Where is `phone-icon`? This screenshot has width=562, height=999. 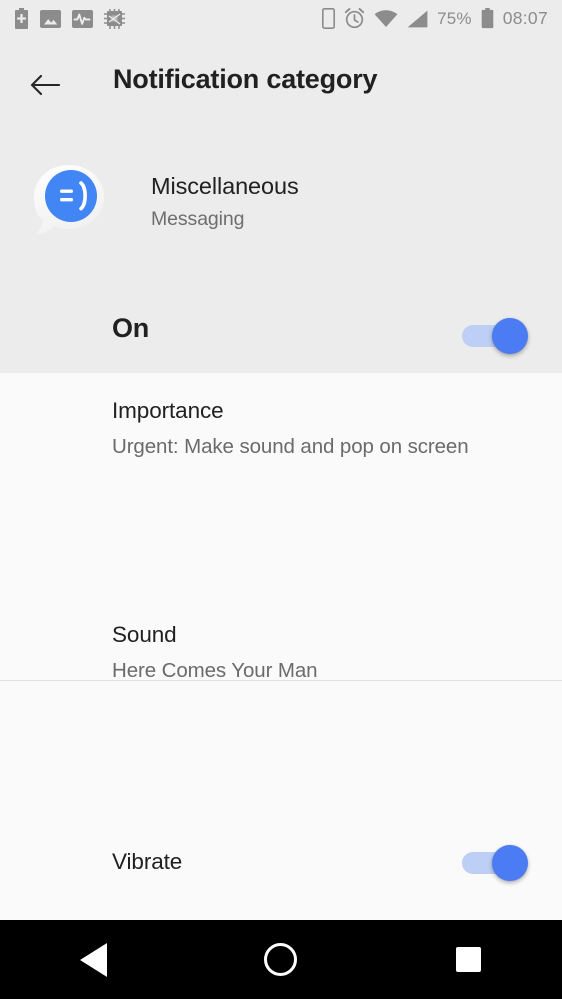
phone-icon is located at coordinates (329, 18).